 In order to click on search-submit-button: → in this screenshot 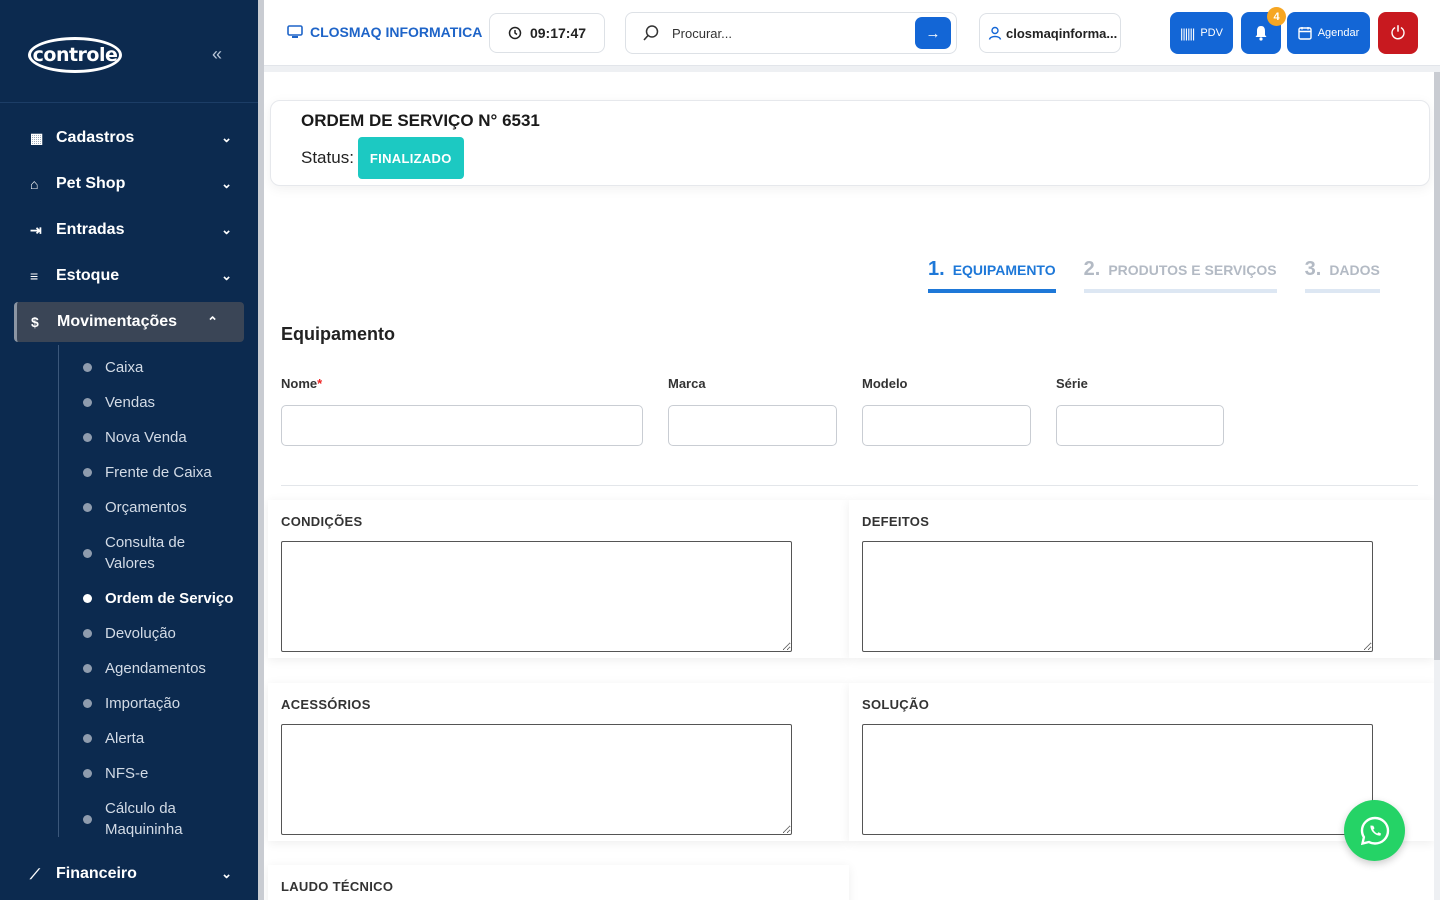, I will do `click(933, 33)`.